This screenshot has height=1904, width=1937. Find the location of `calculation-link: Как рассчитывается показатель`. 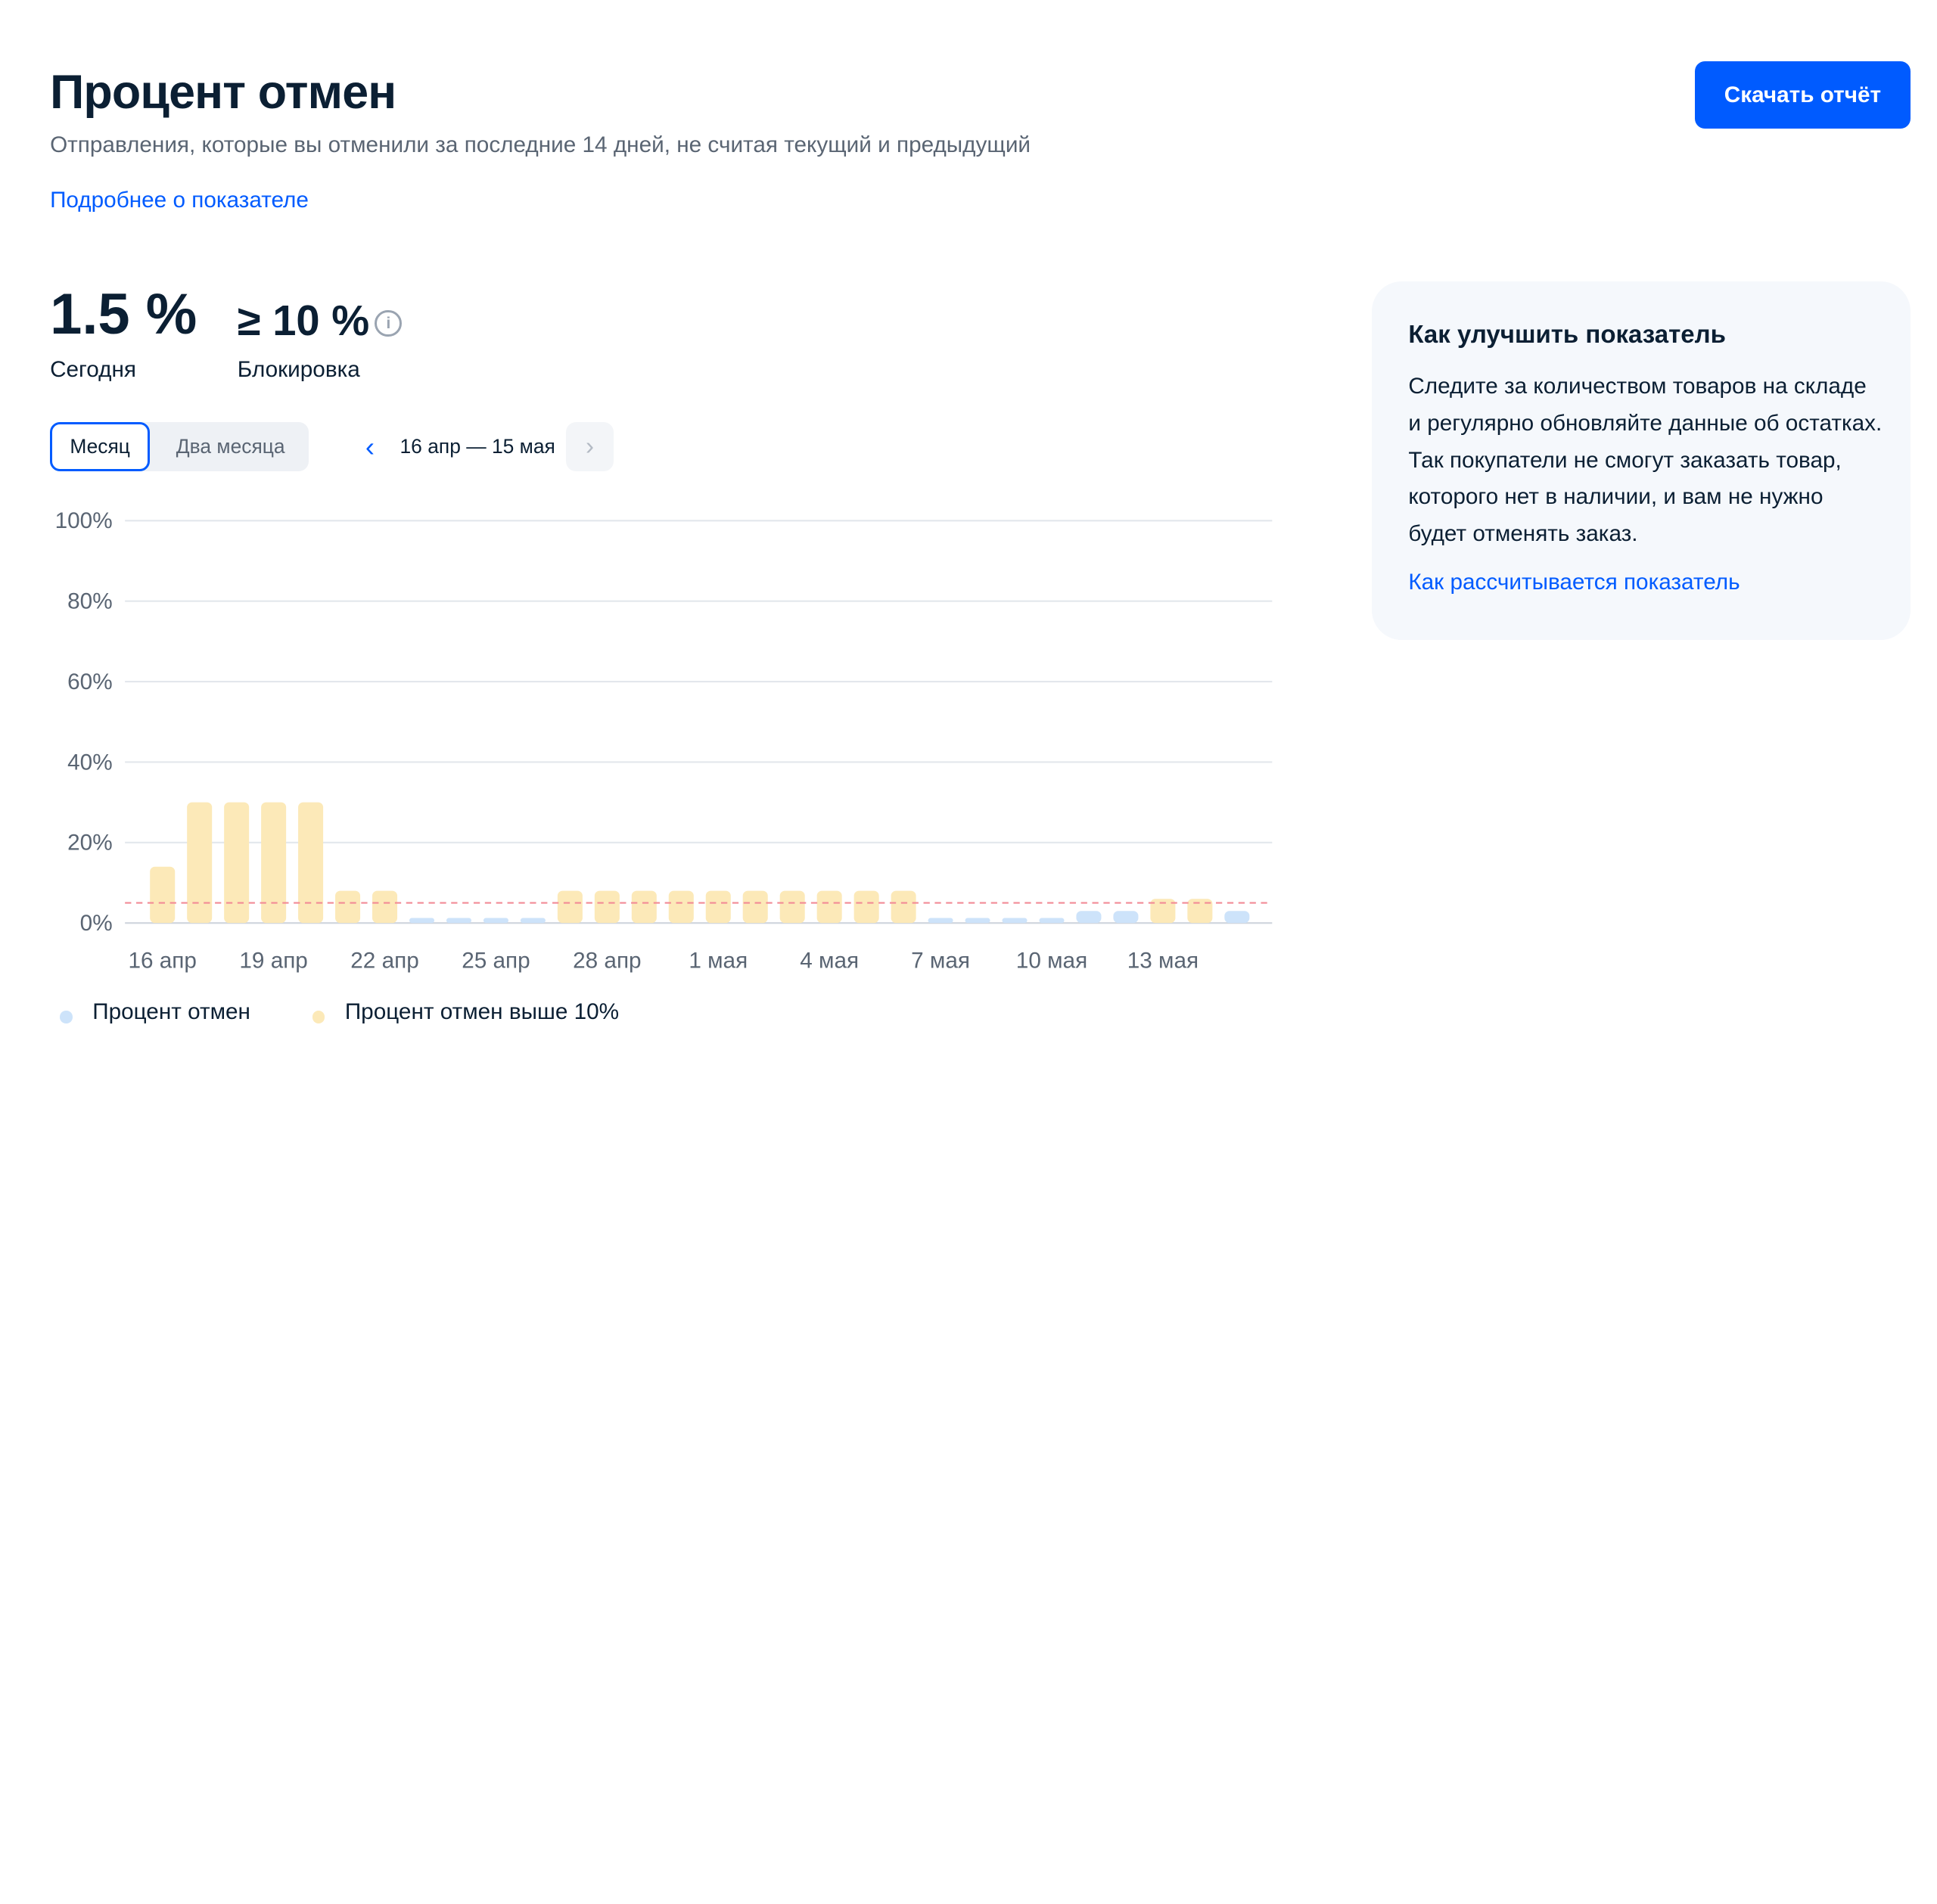

calculation-link: Как рассчитывается показатель is located at coordinates (1574, 583).